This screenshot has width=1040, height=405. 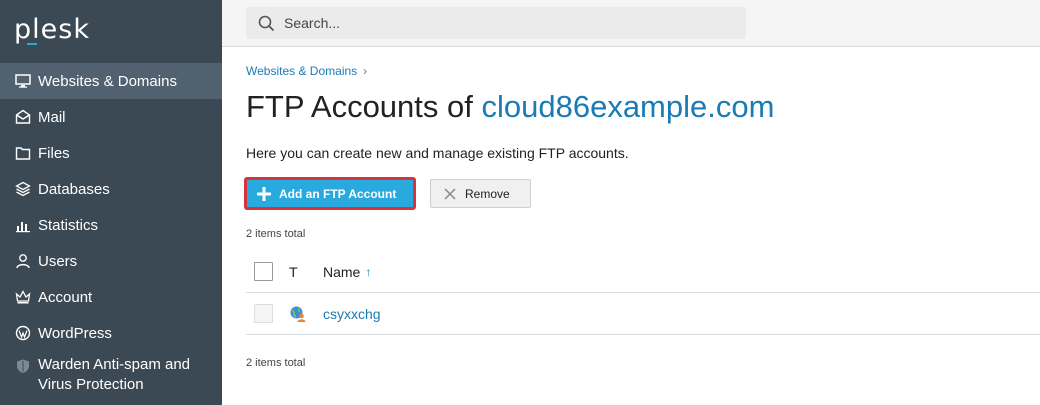 I want to click on sidebar-item-label: Users, so click(x=58, y=261).